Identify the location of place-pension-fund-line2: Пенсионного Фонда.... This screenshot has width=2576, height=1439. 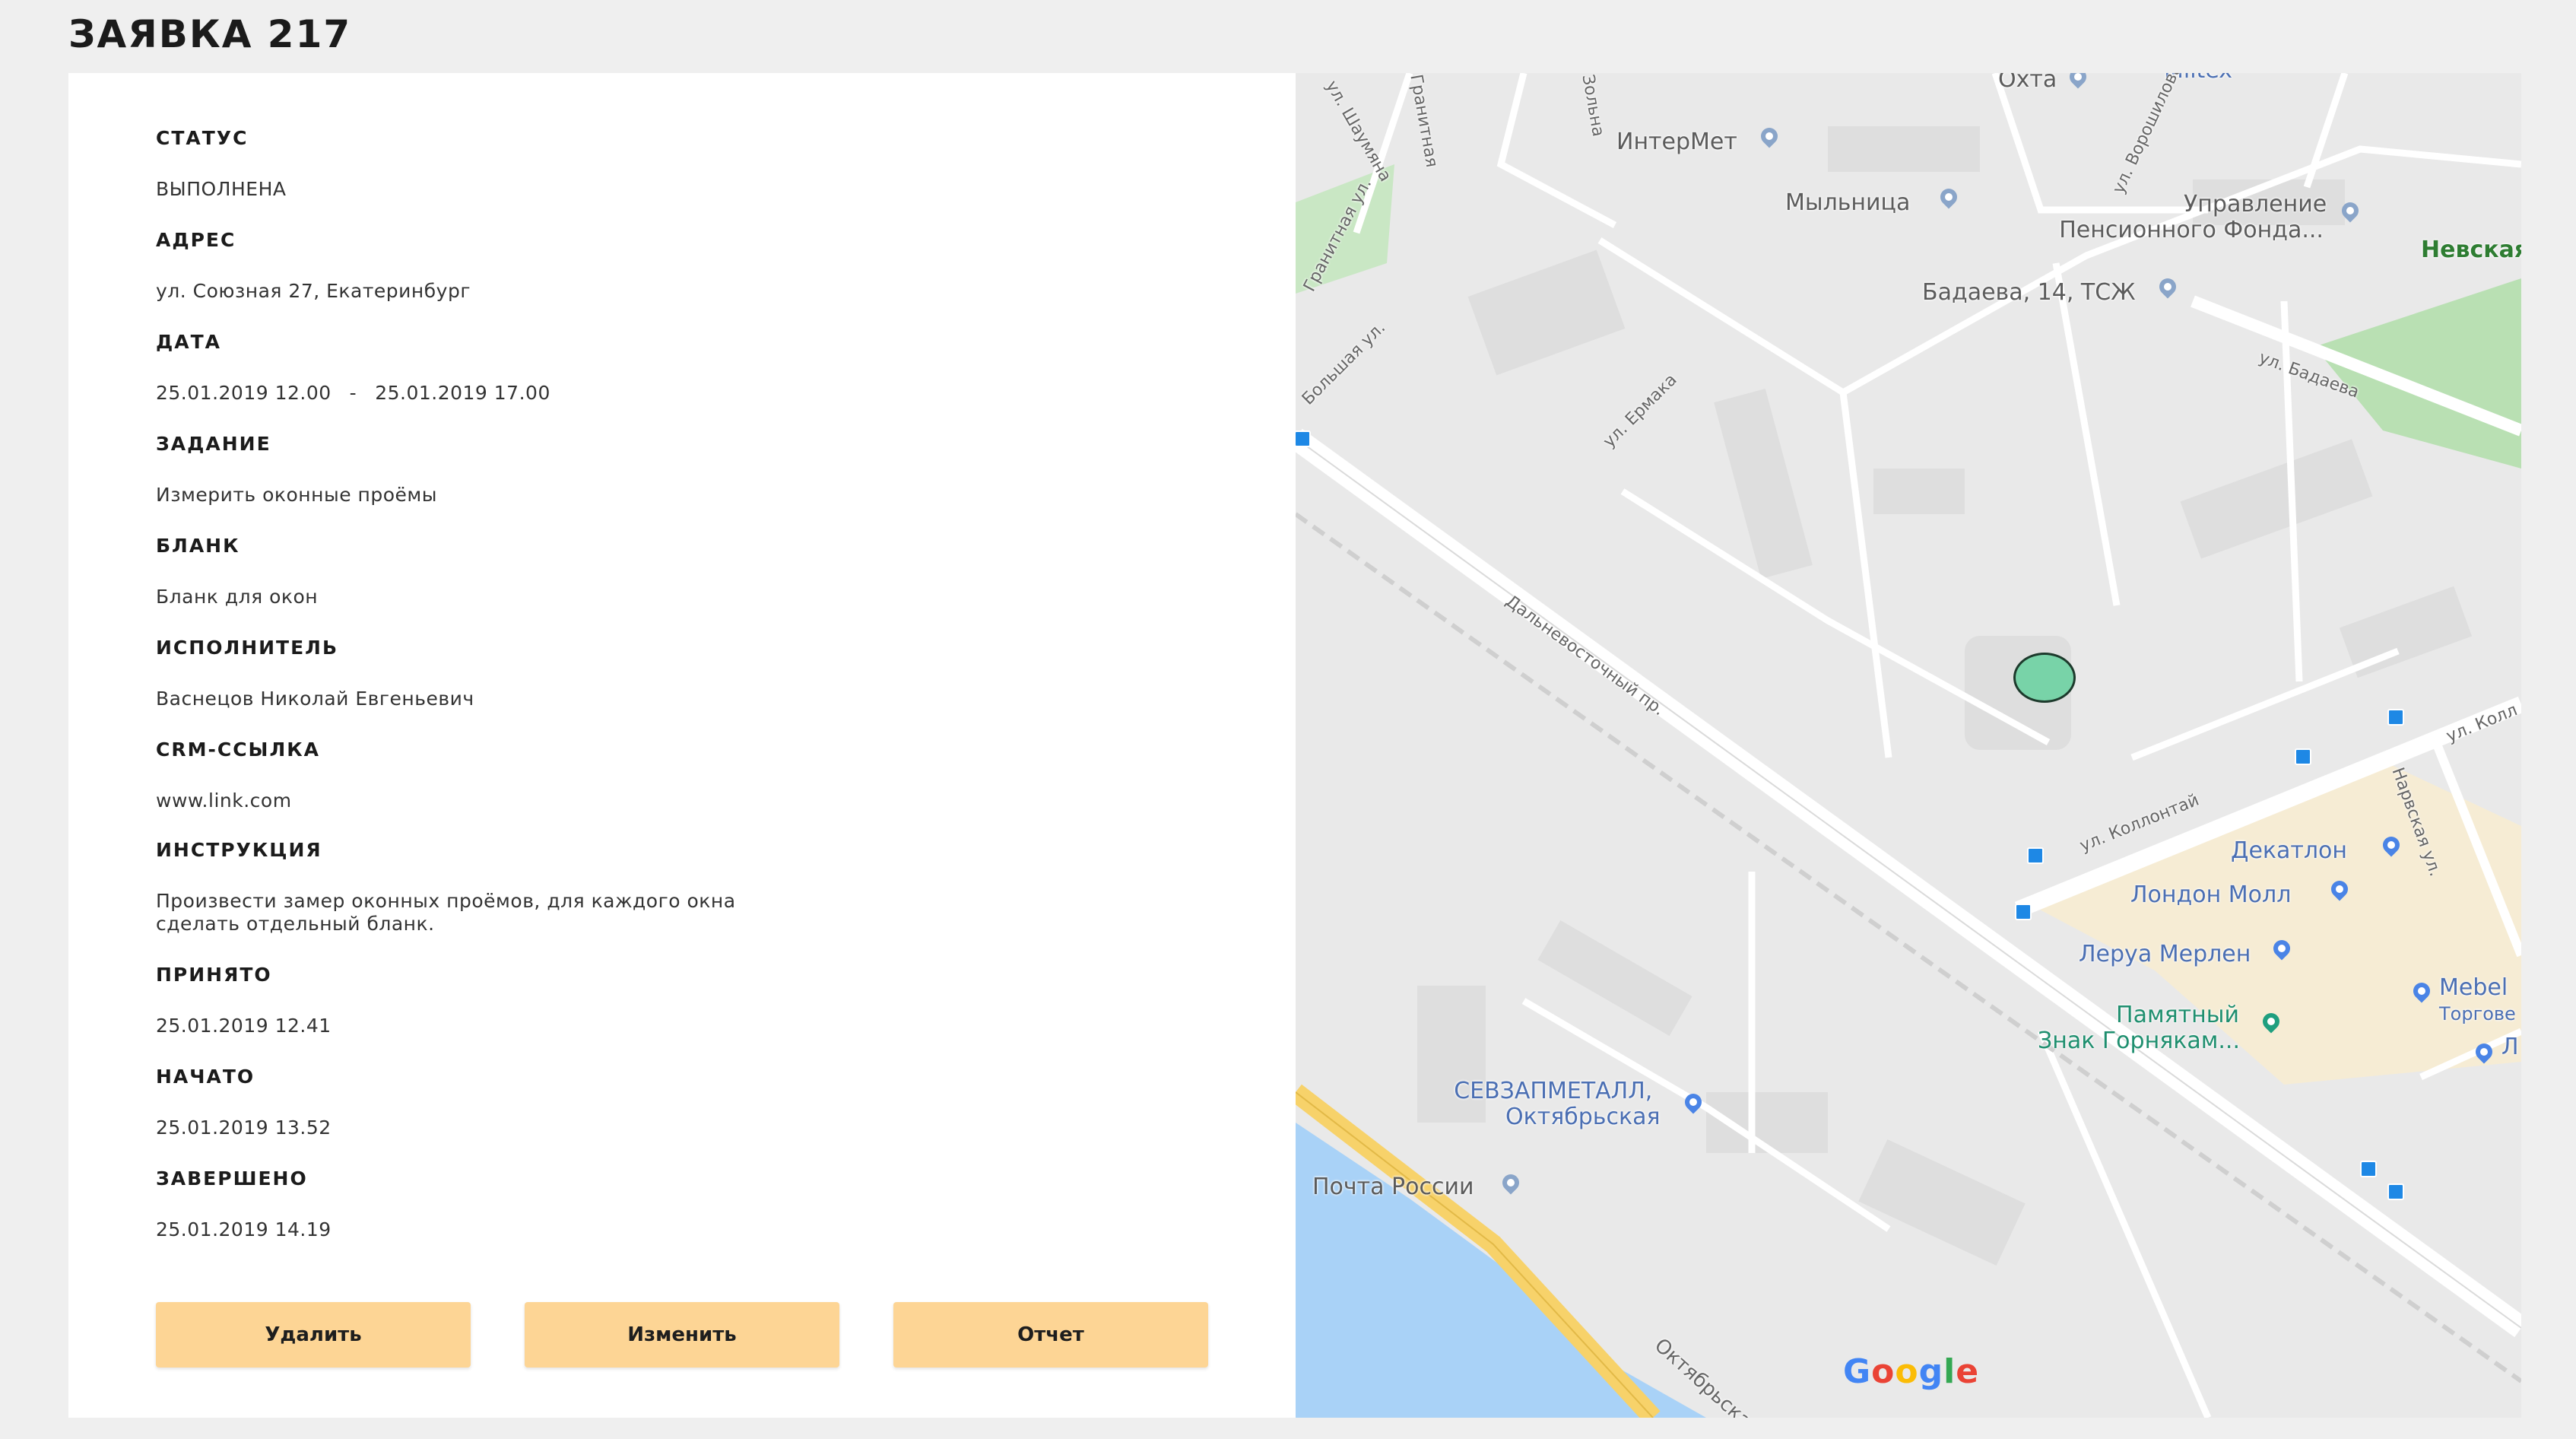
(2191, 230).